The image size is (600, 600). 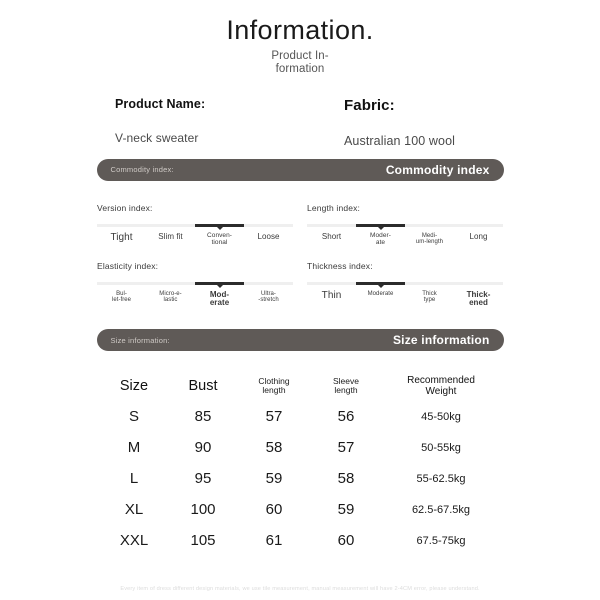 What do you see at coordinates (274, 510) in the screenshot?
I see `size-table-cell-clothing-length: 60` at bounding box center [274, 510].